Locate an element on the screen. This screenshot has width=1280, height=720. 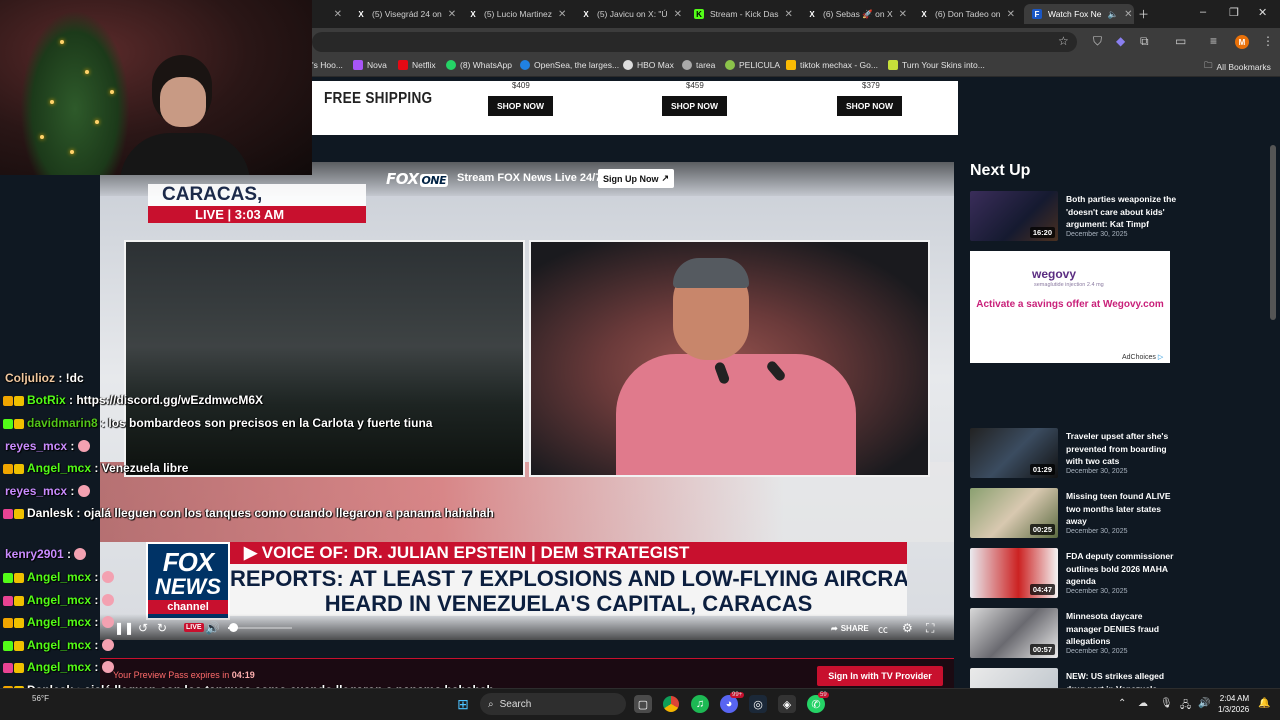
video-thumbnail: 00:25 is located at coordinates (1014, 513).